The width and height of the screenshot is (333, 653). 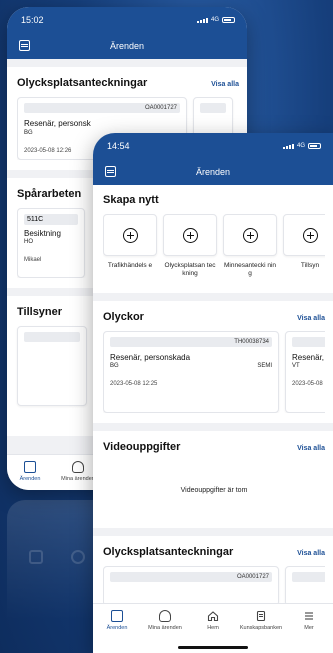 What do you see at coordinates (300, 146) in the screenshot?
I see `front-network: 4G` at bounding box center [300, 146].